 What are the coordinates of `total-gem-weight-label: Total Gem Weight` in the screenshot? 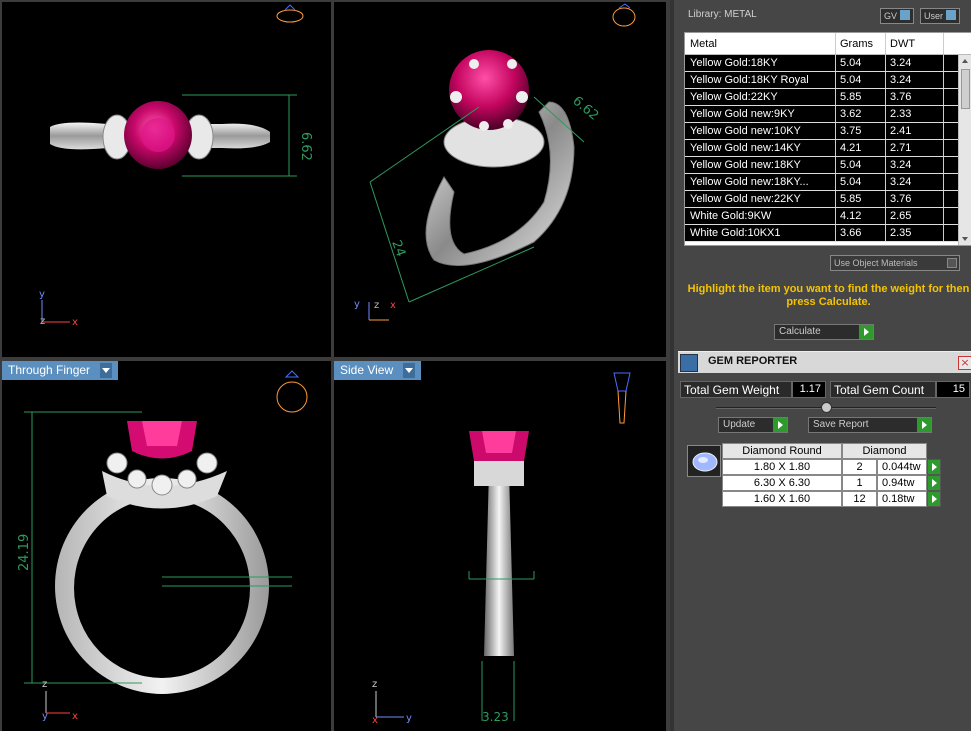 It's located at (736, 389).